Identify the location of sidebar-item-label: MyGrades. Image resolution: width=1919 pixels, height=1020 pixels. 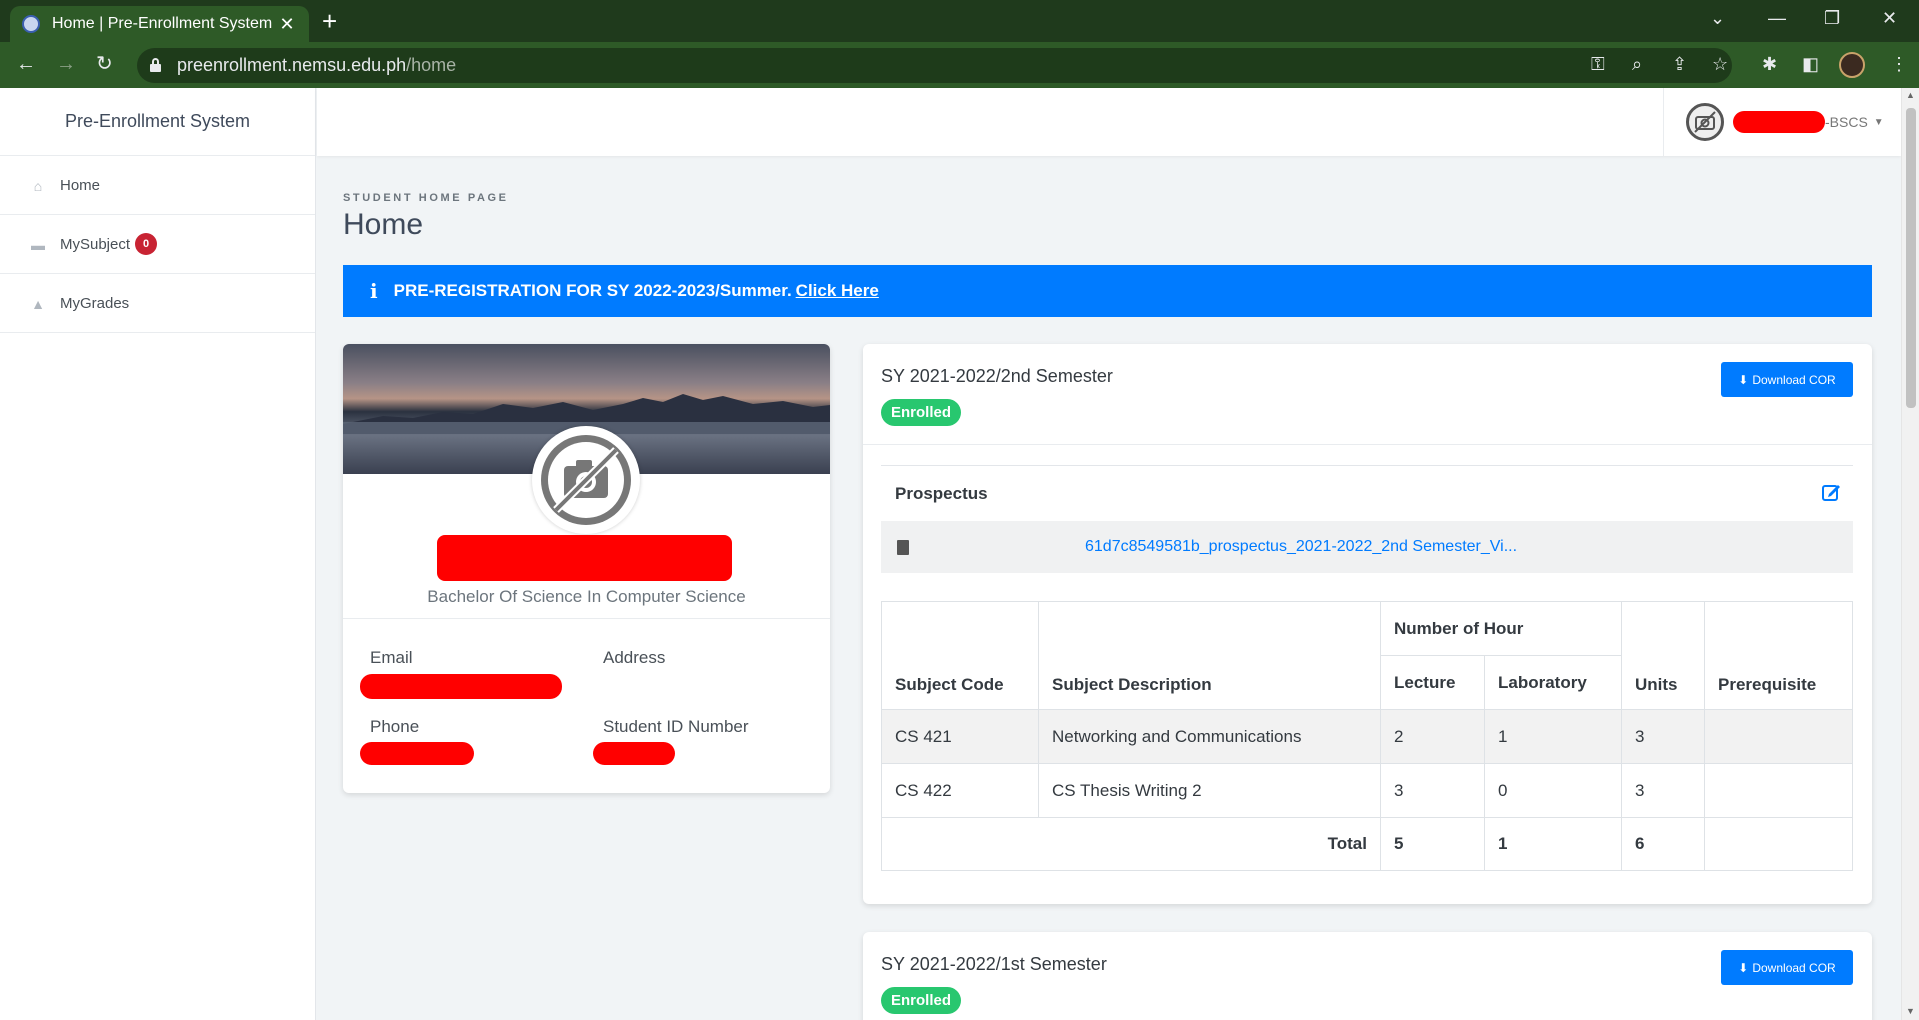
(95, 303).